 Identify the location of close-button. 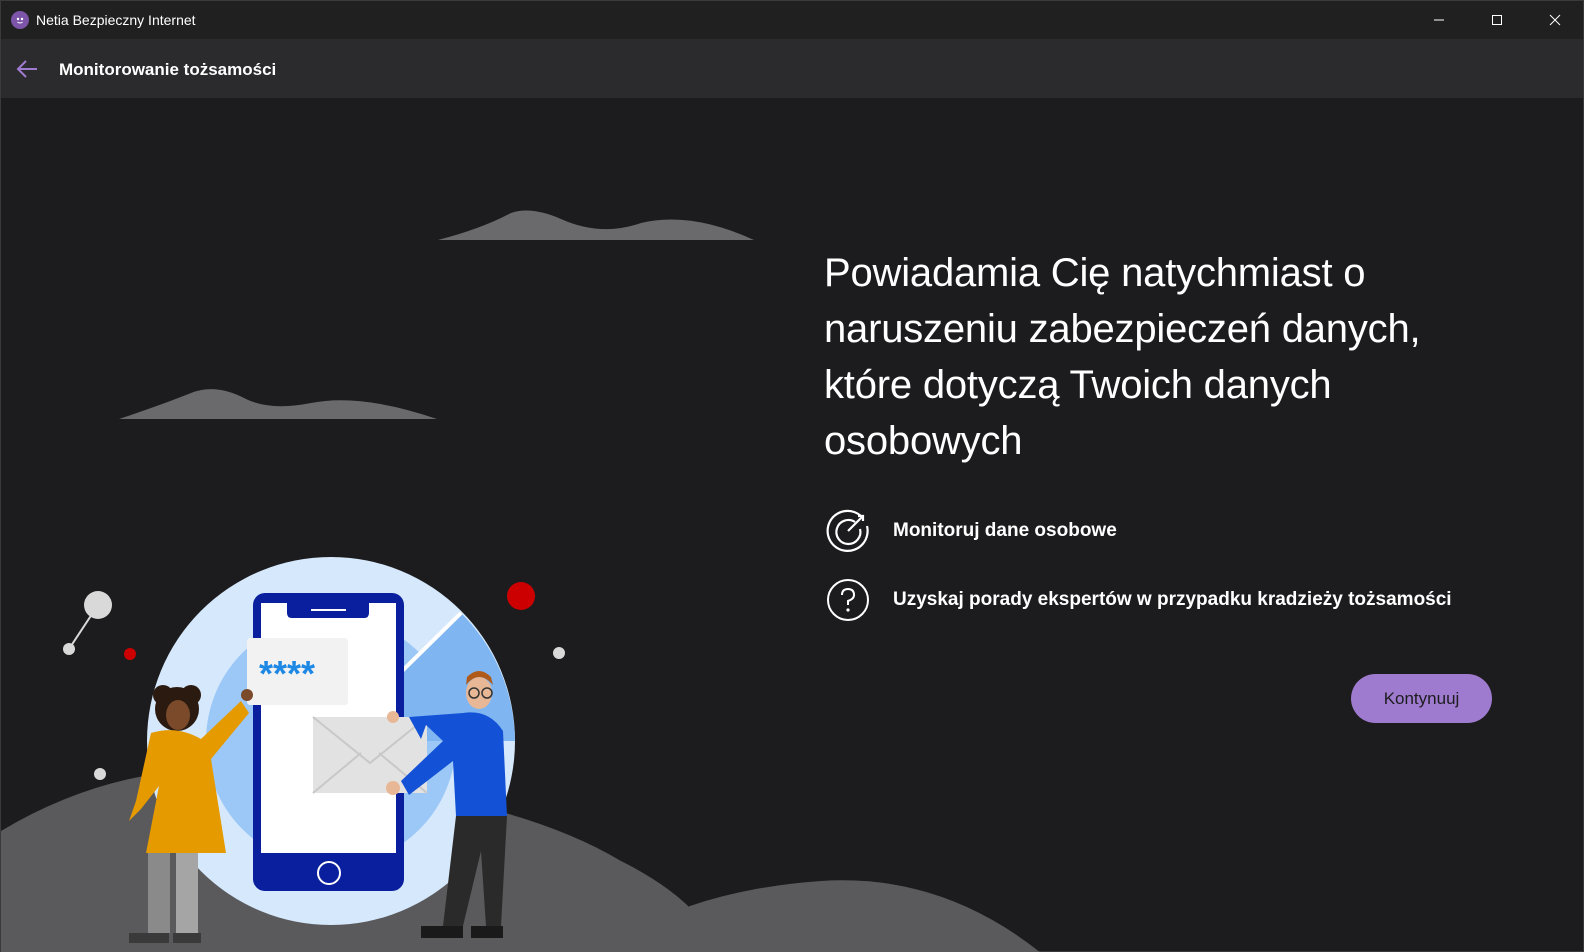
(1555, 20).